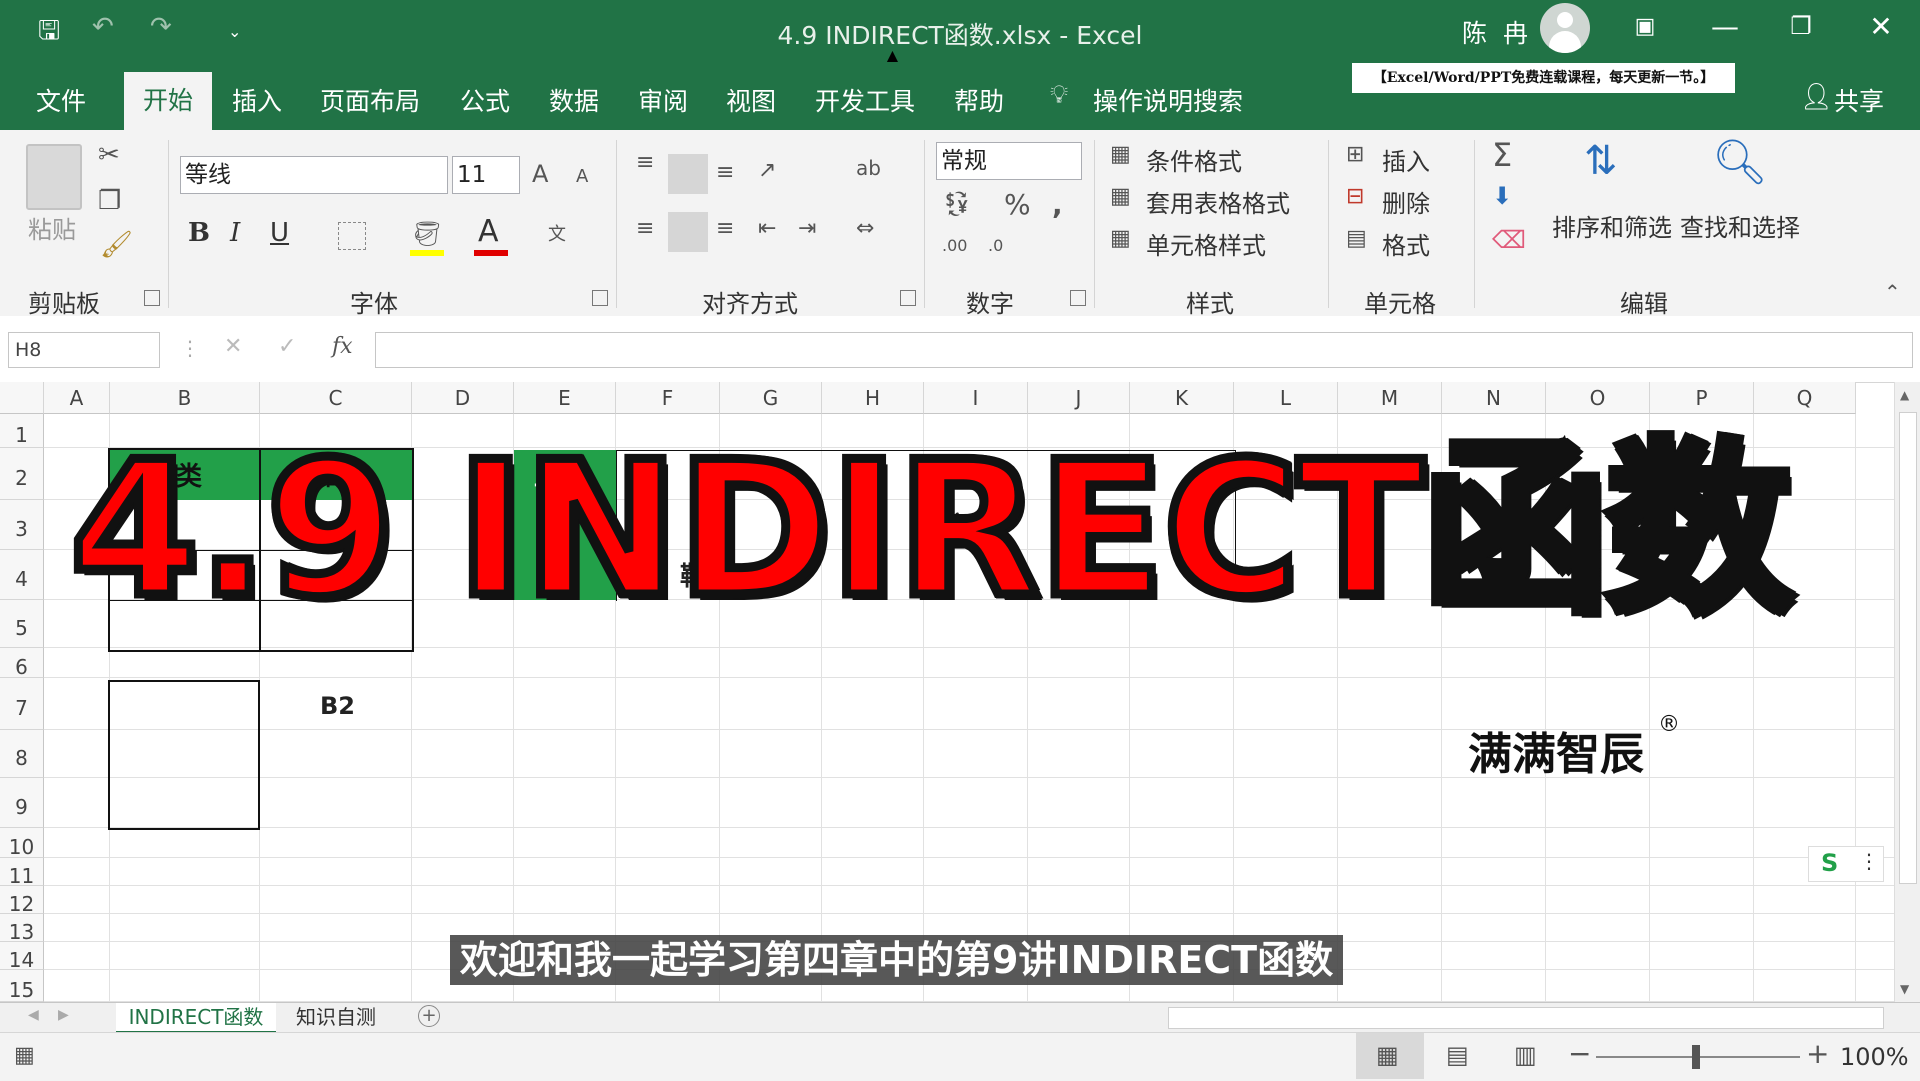  Describe the element at coordinates (257, 100) in the screenshot. I see `tab-insert: 插入` at that location.